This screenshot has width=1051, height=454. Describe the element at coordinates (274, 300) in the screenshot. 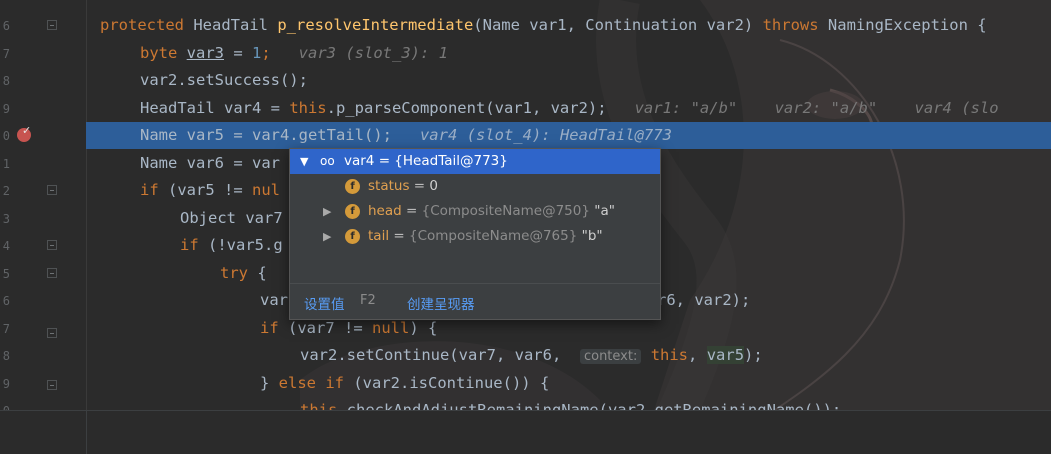

I see `code-token: var` at that location.